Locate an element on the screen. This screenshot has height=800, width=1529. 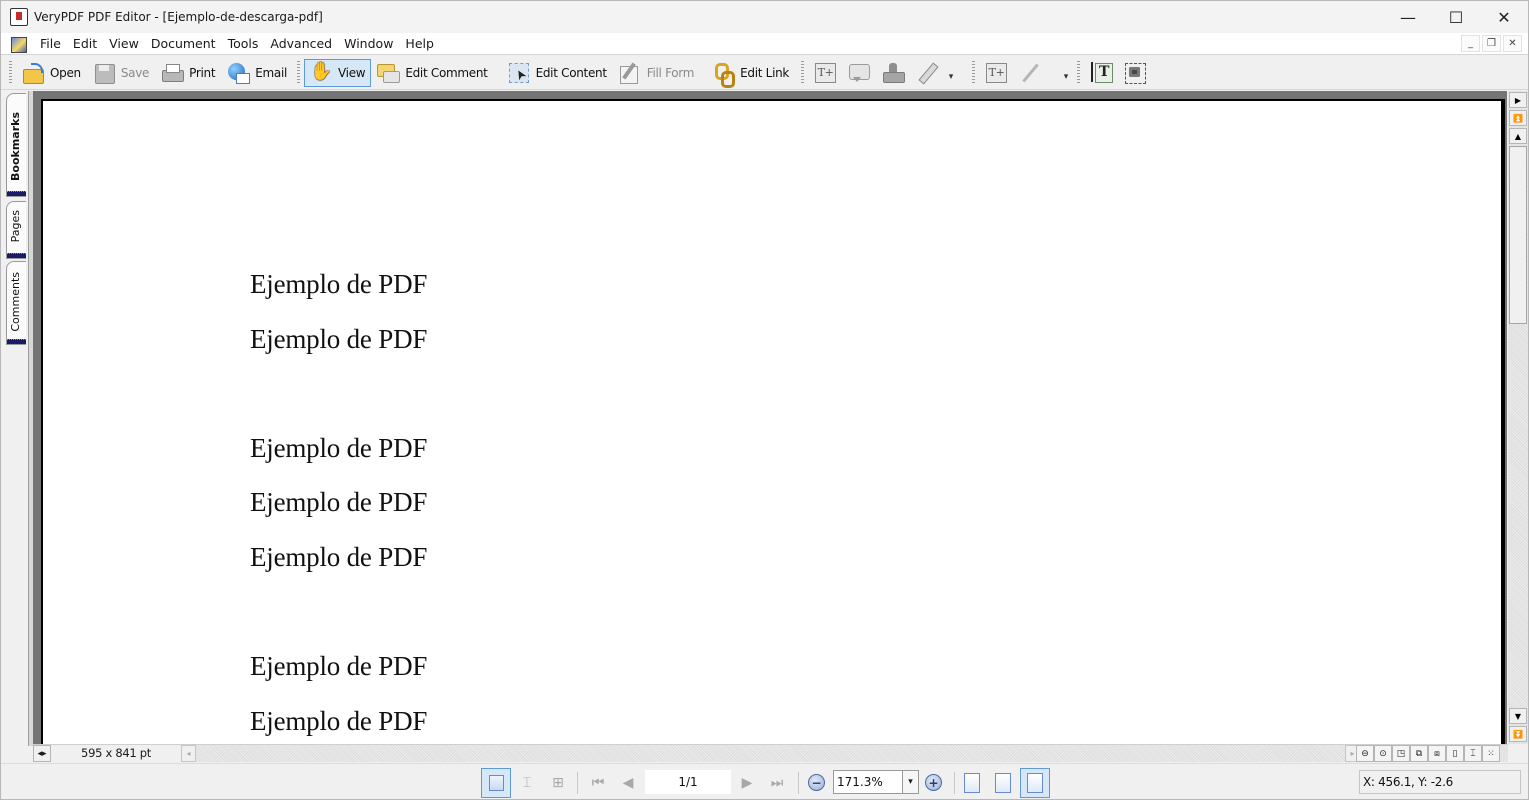
hand-icon is located at coordinates (321, 72).